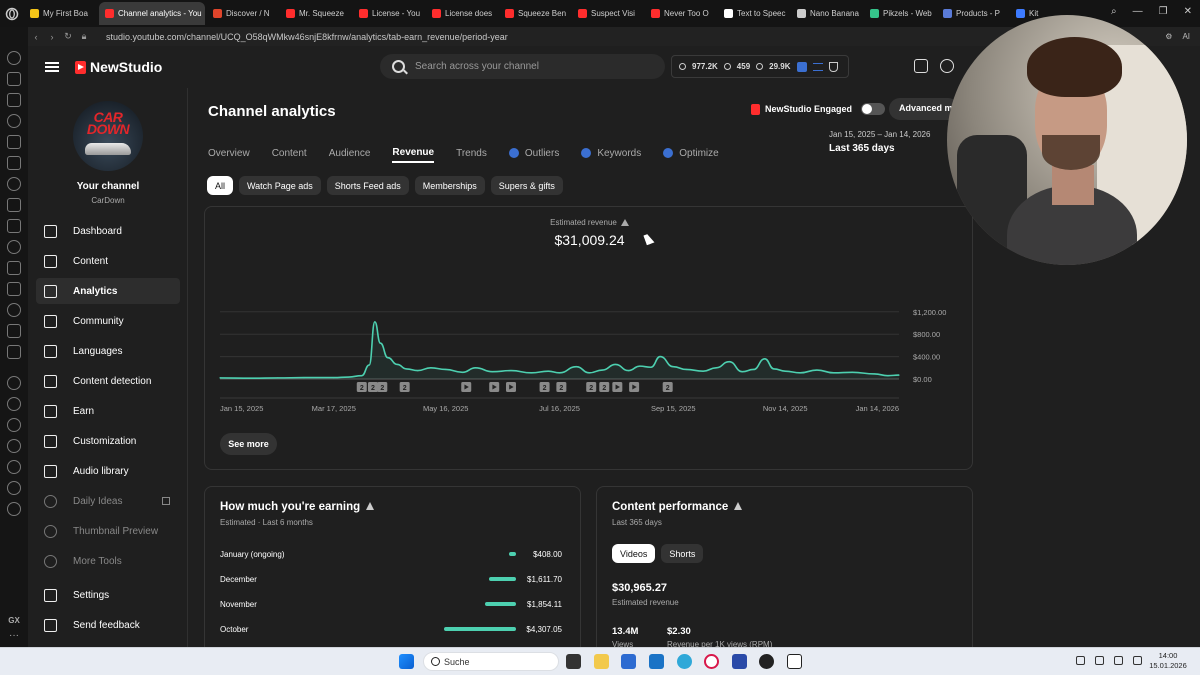 This screenshot has height=675, width=1200. Describe the element at coordinates (14, 204) in the screenshot. I see `gamepad-icon` at that location.